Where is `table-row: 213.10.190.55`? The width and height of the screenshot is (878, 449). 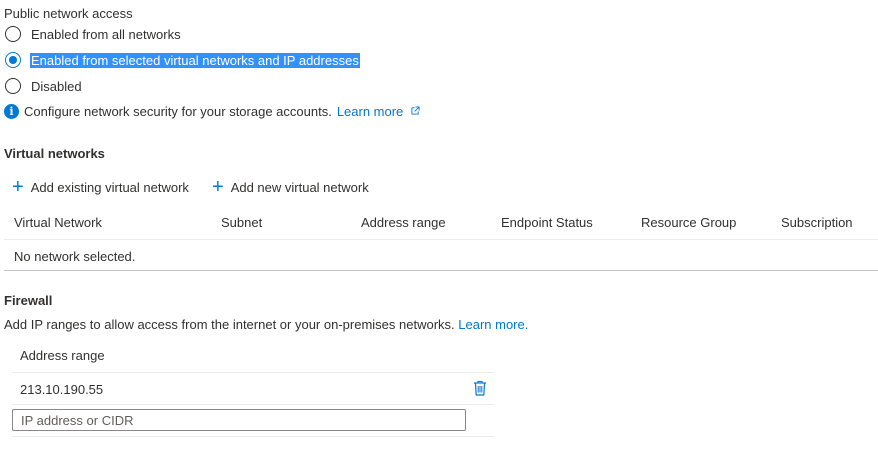 table-row: 213.10.190.55 is located at coordinates (253, 389).